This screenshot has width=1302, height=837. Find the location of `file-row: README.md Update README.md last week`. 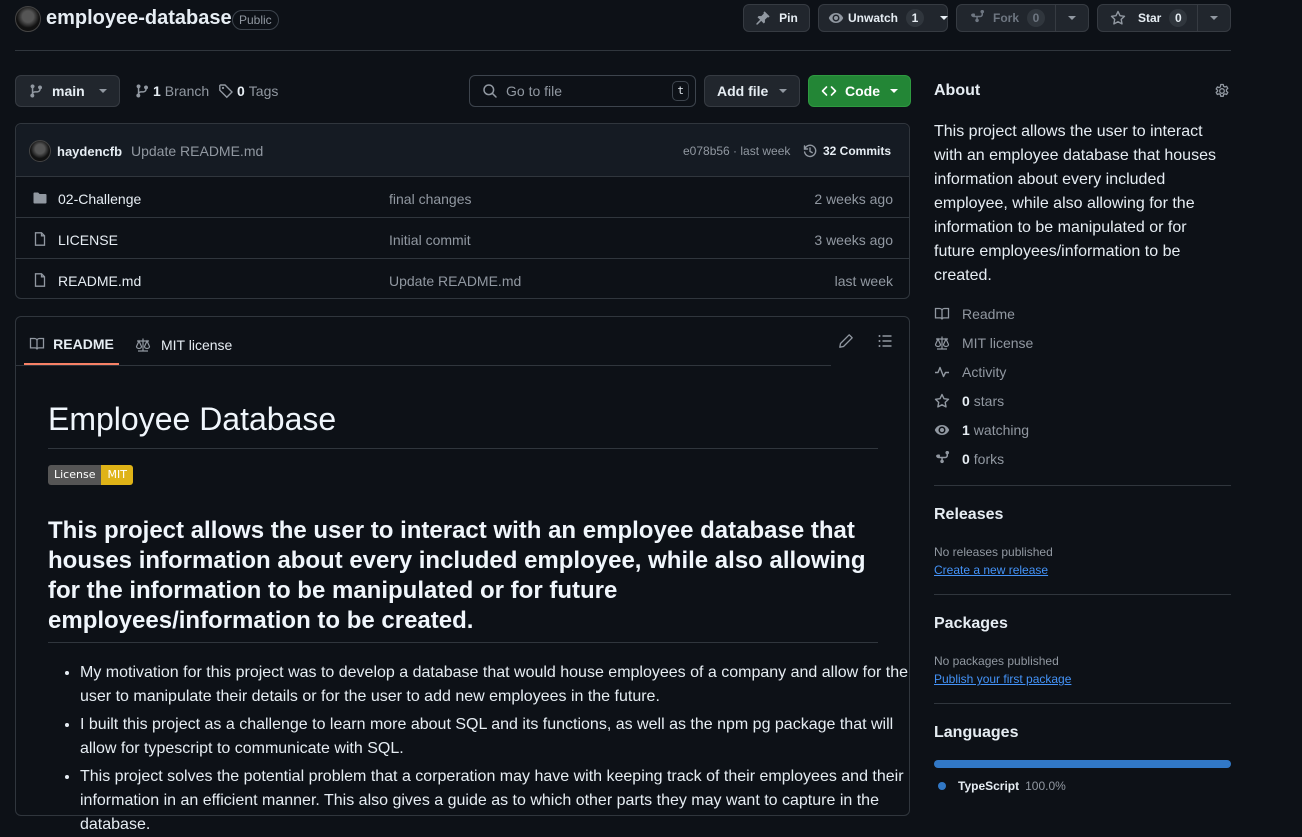

file-row: README.md Update README.md last week is located at coordinates (462, 278).